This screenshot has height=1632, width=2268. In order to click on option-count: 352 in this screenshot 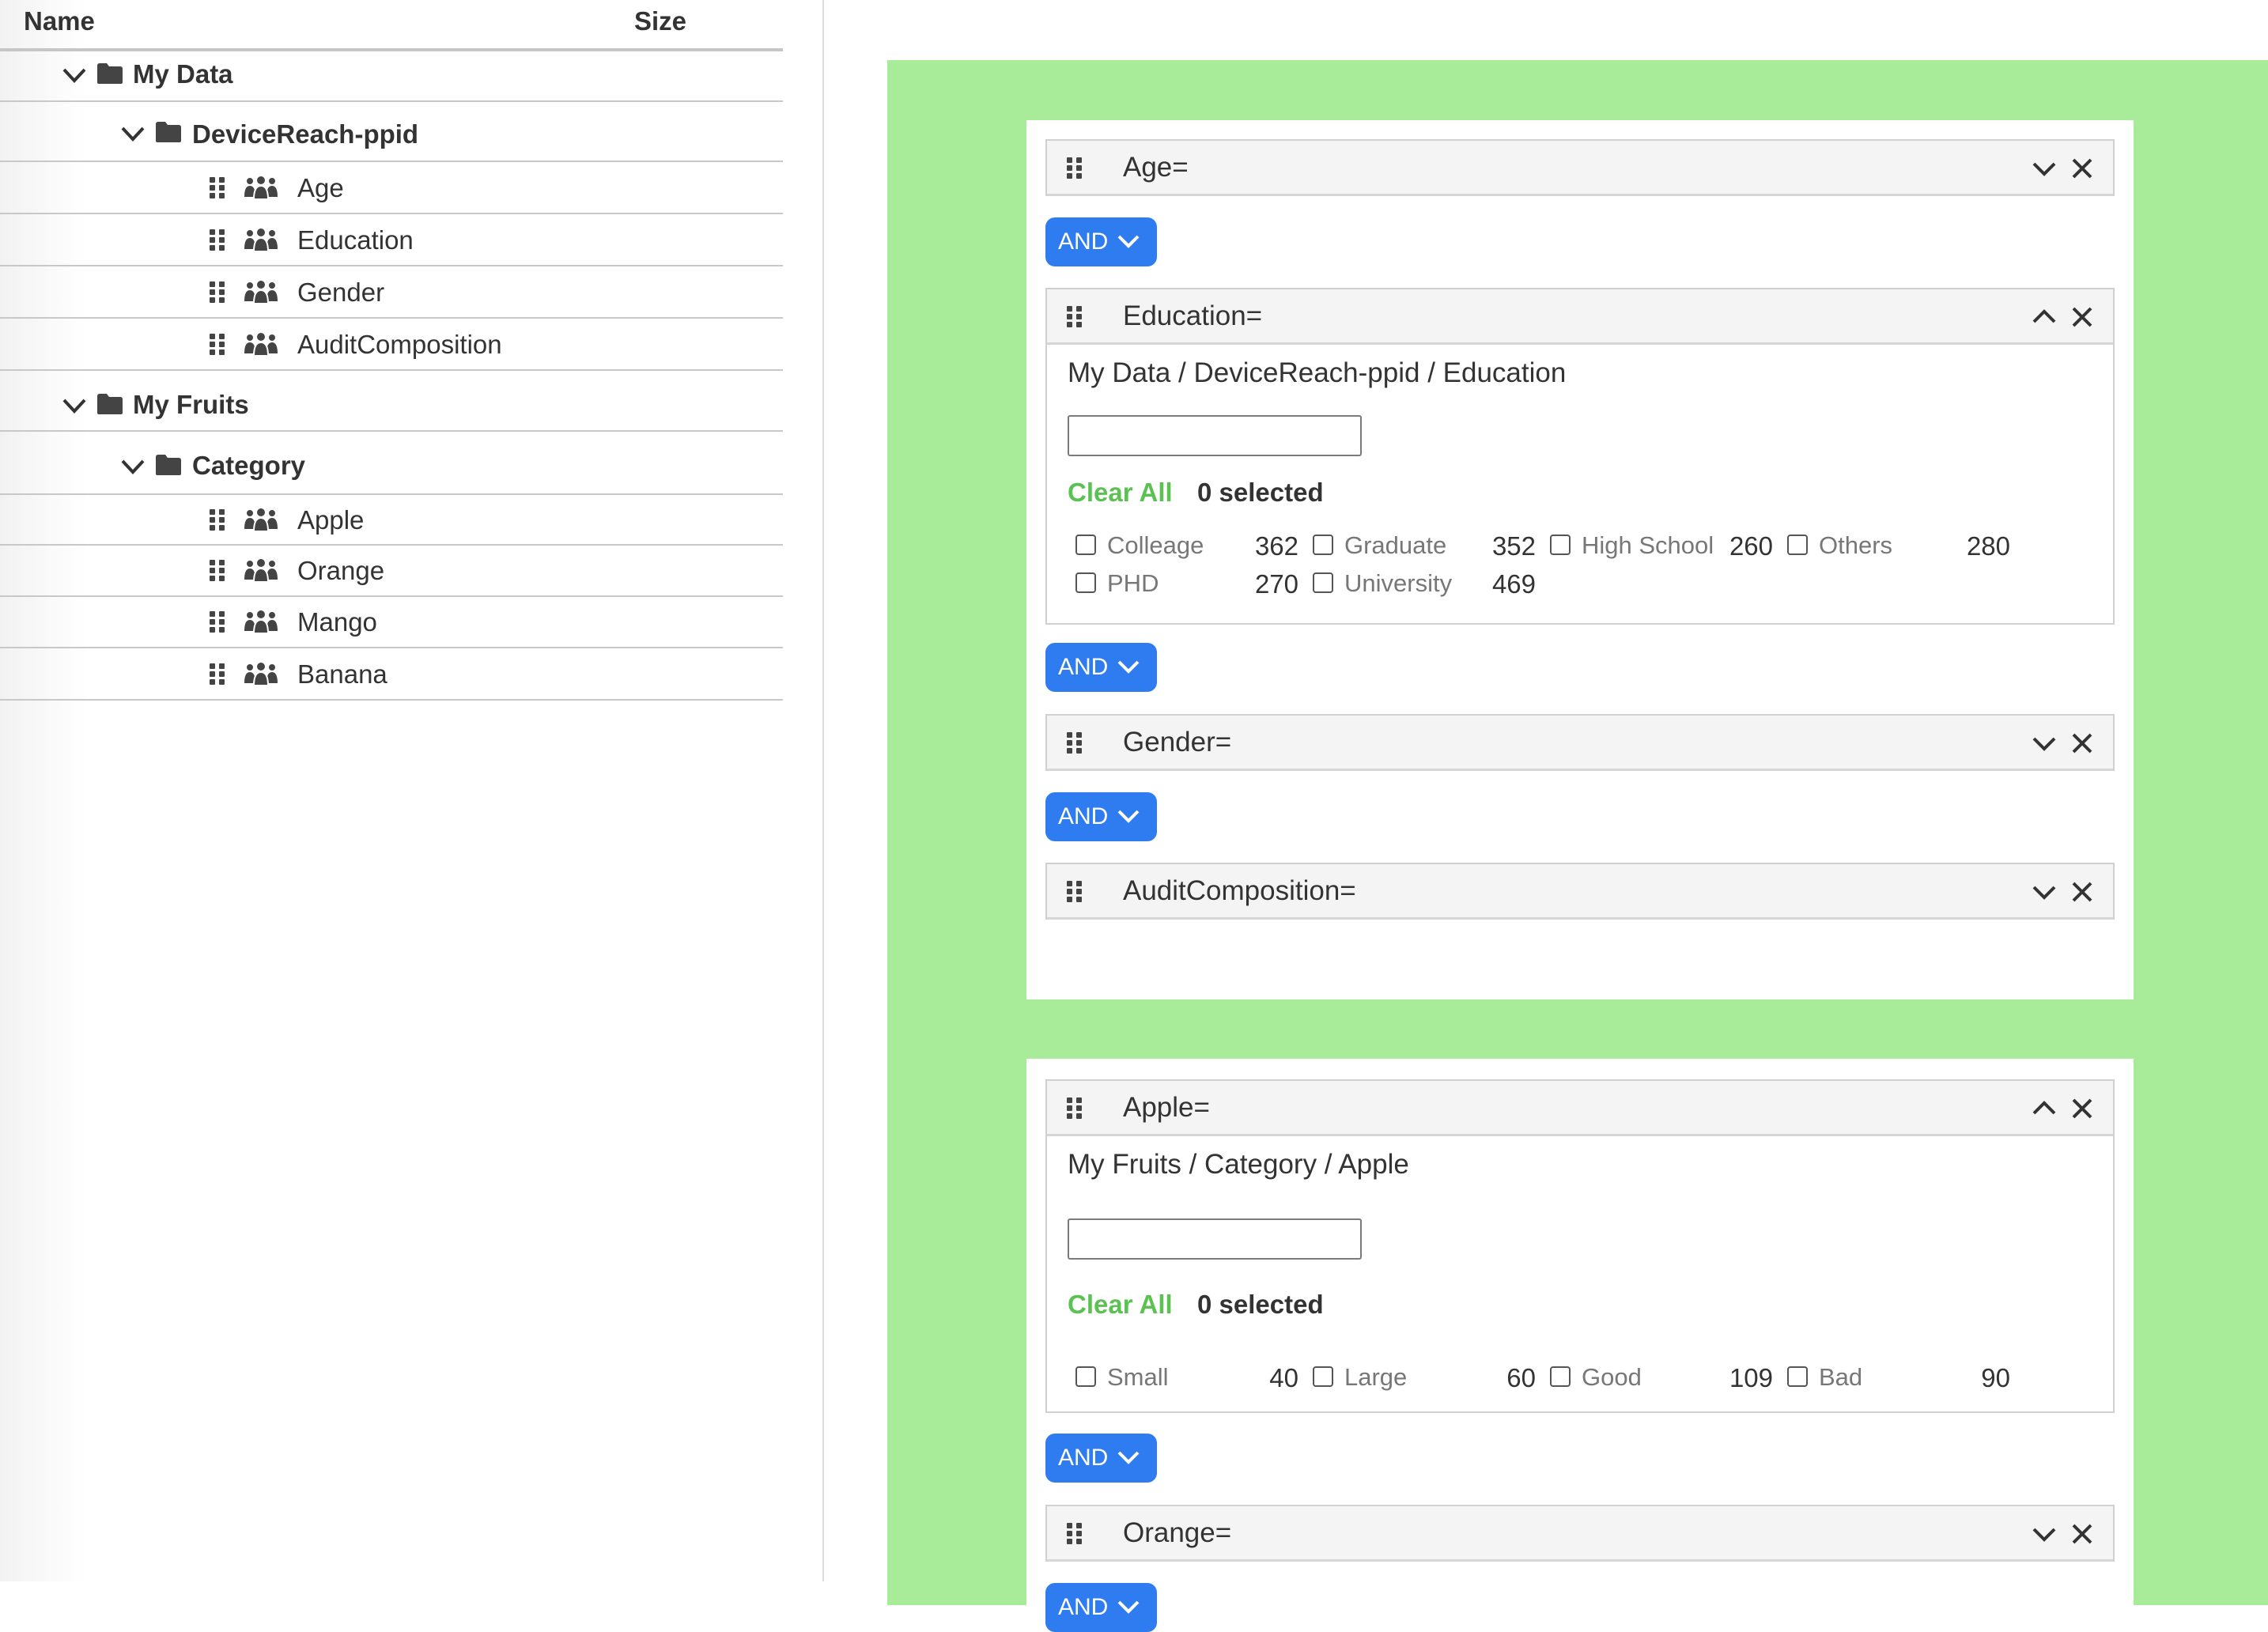, I will do `click(1514, 546)`.